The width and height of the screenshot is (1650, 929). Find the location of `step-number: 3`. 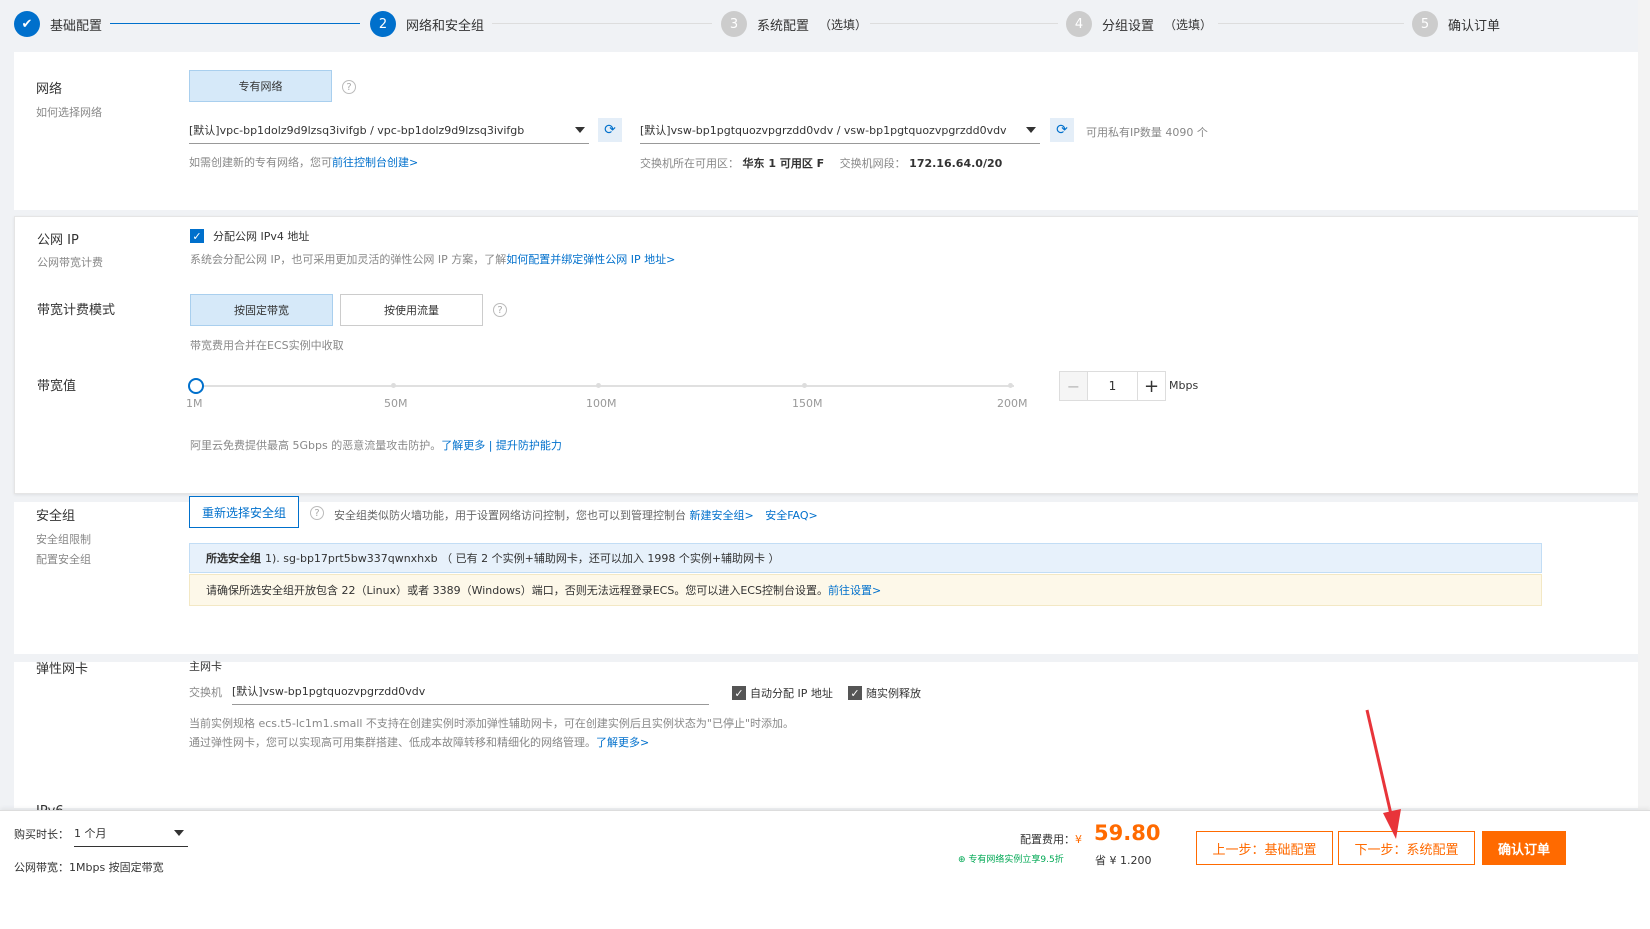

step-number: 3 is located at coordinates (734, 24).